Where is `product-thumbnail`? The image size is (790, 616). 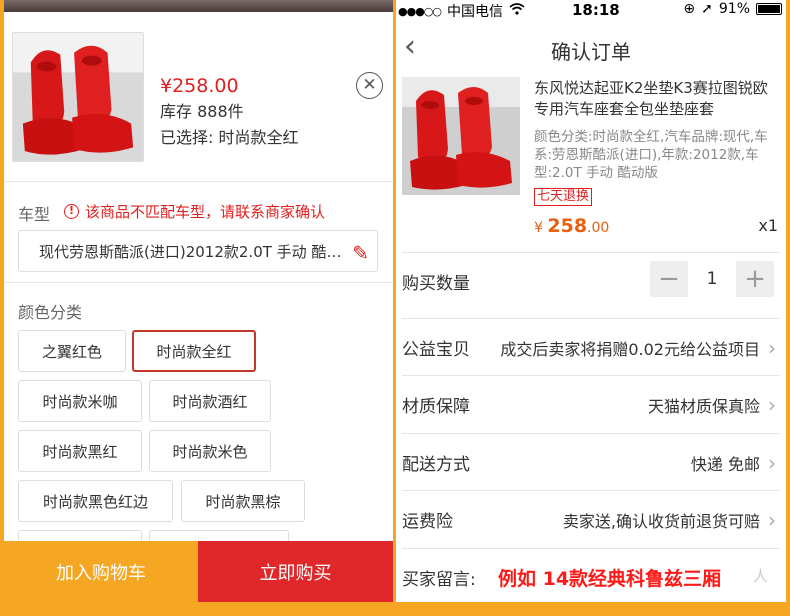
product-thumbnail is located at coordinates (78, 97).